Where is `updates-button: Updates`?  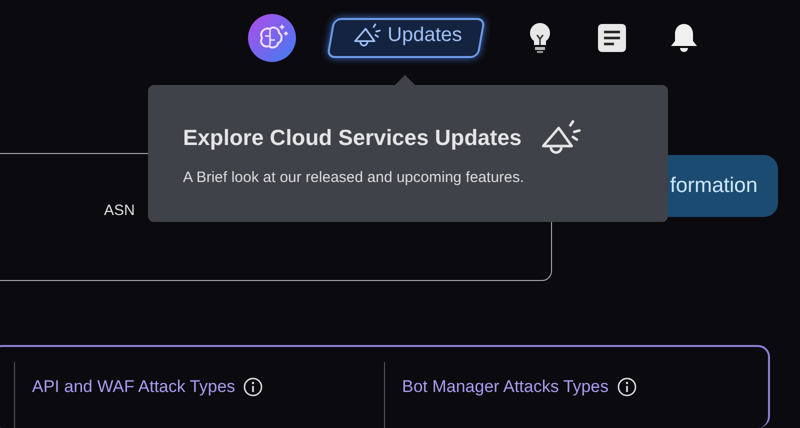 updates-button: Updates is located at coordinates (406, 38).